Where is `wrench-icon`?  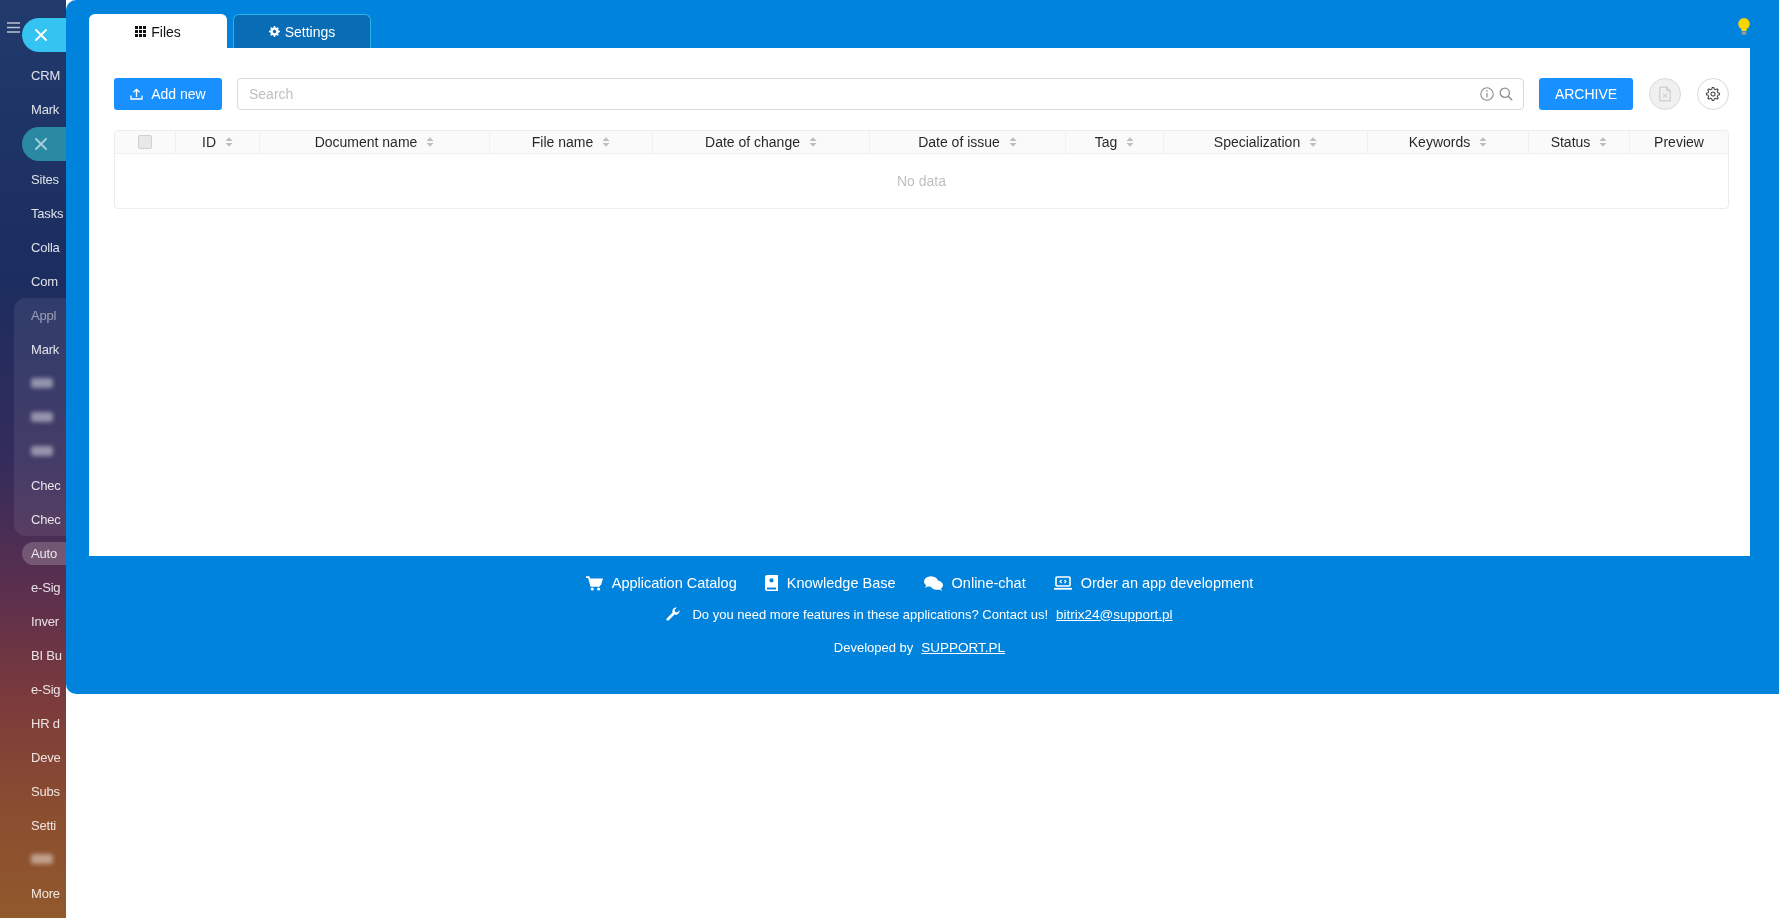
wrench-icon is located at coordinates (673, 614).